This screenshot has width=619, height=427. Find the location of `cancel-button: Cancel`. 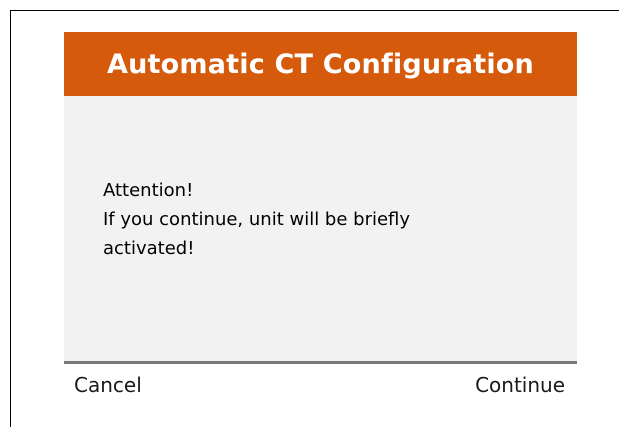

cancel-button: Cancel is located at coordinates (108, 385).